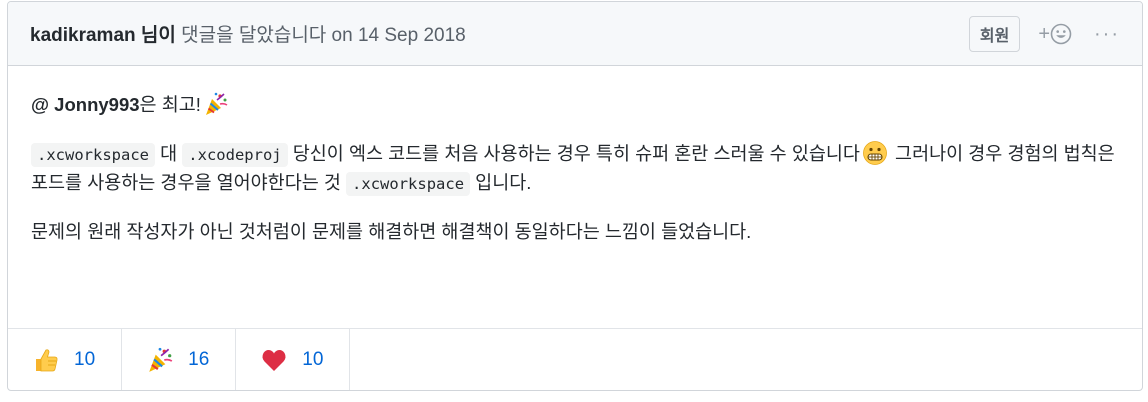 This screenshot has width=1148, height=402. What do you see at coordinates (321, 35) in the screenshot?
I see `comment-meta: 댓글을 달았습니다 on 14 Sep 2018` at bounding box center [321, 35].